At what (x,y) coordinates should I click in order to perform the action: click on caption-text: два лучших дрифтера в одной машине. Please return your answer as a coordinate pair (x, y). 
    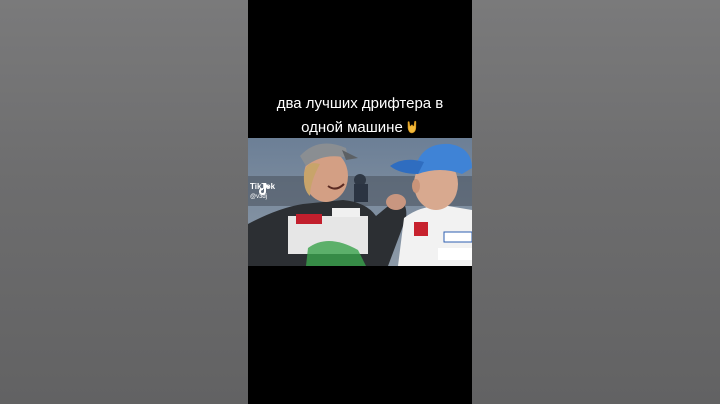
    Looking at the image, I should click on (360, 116).